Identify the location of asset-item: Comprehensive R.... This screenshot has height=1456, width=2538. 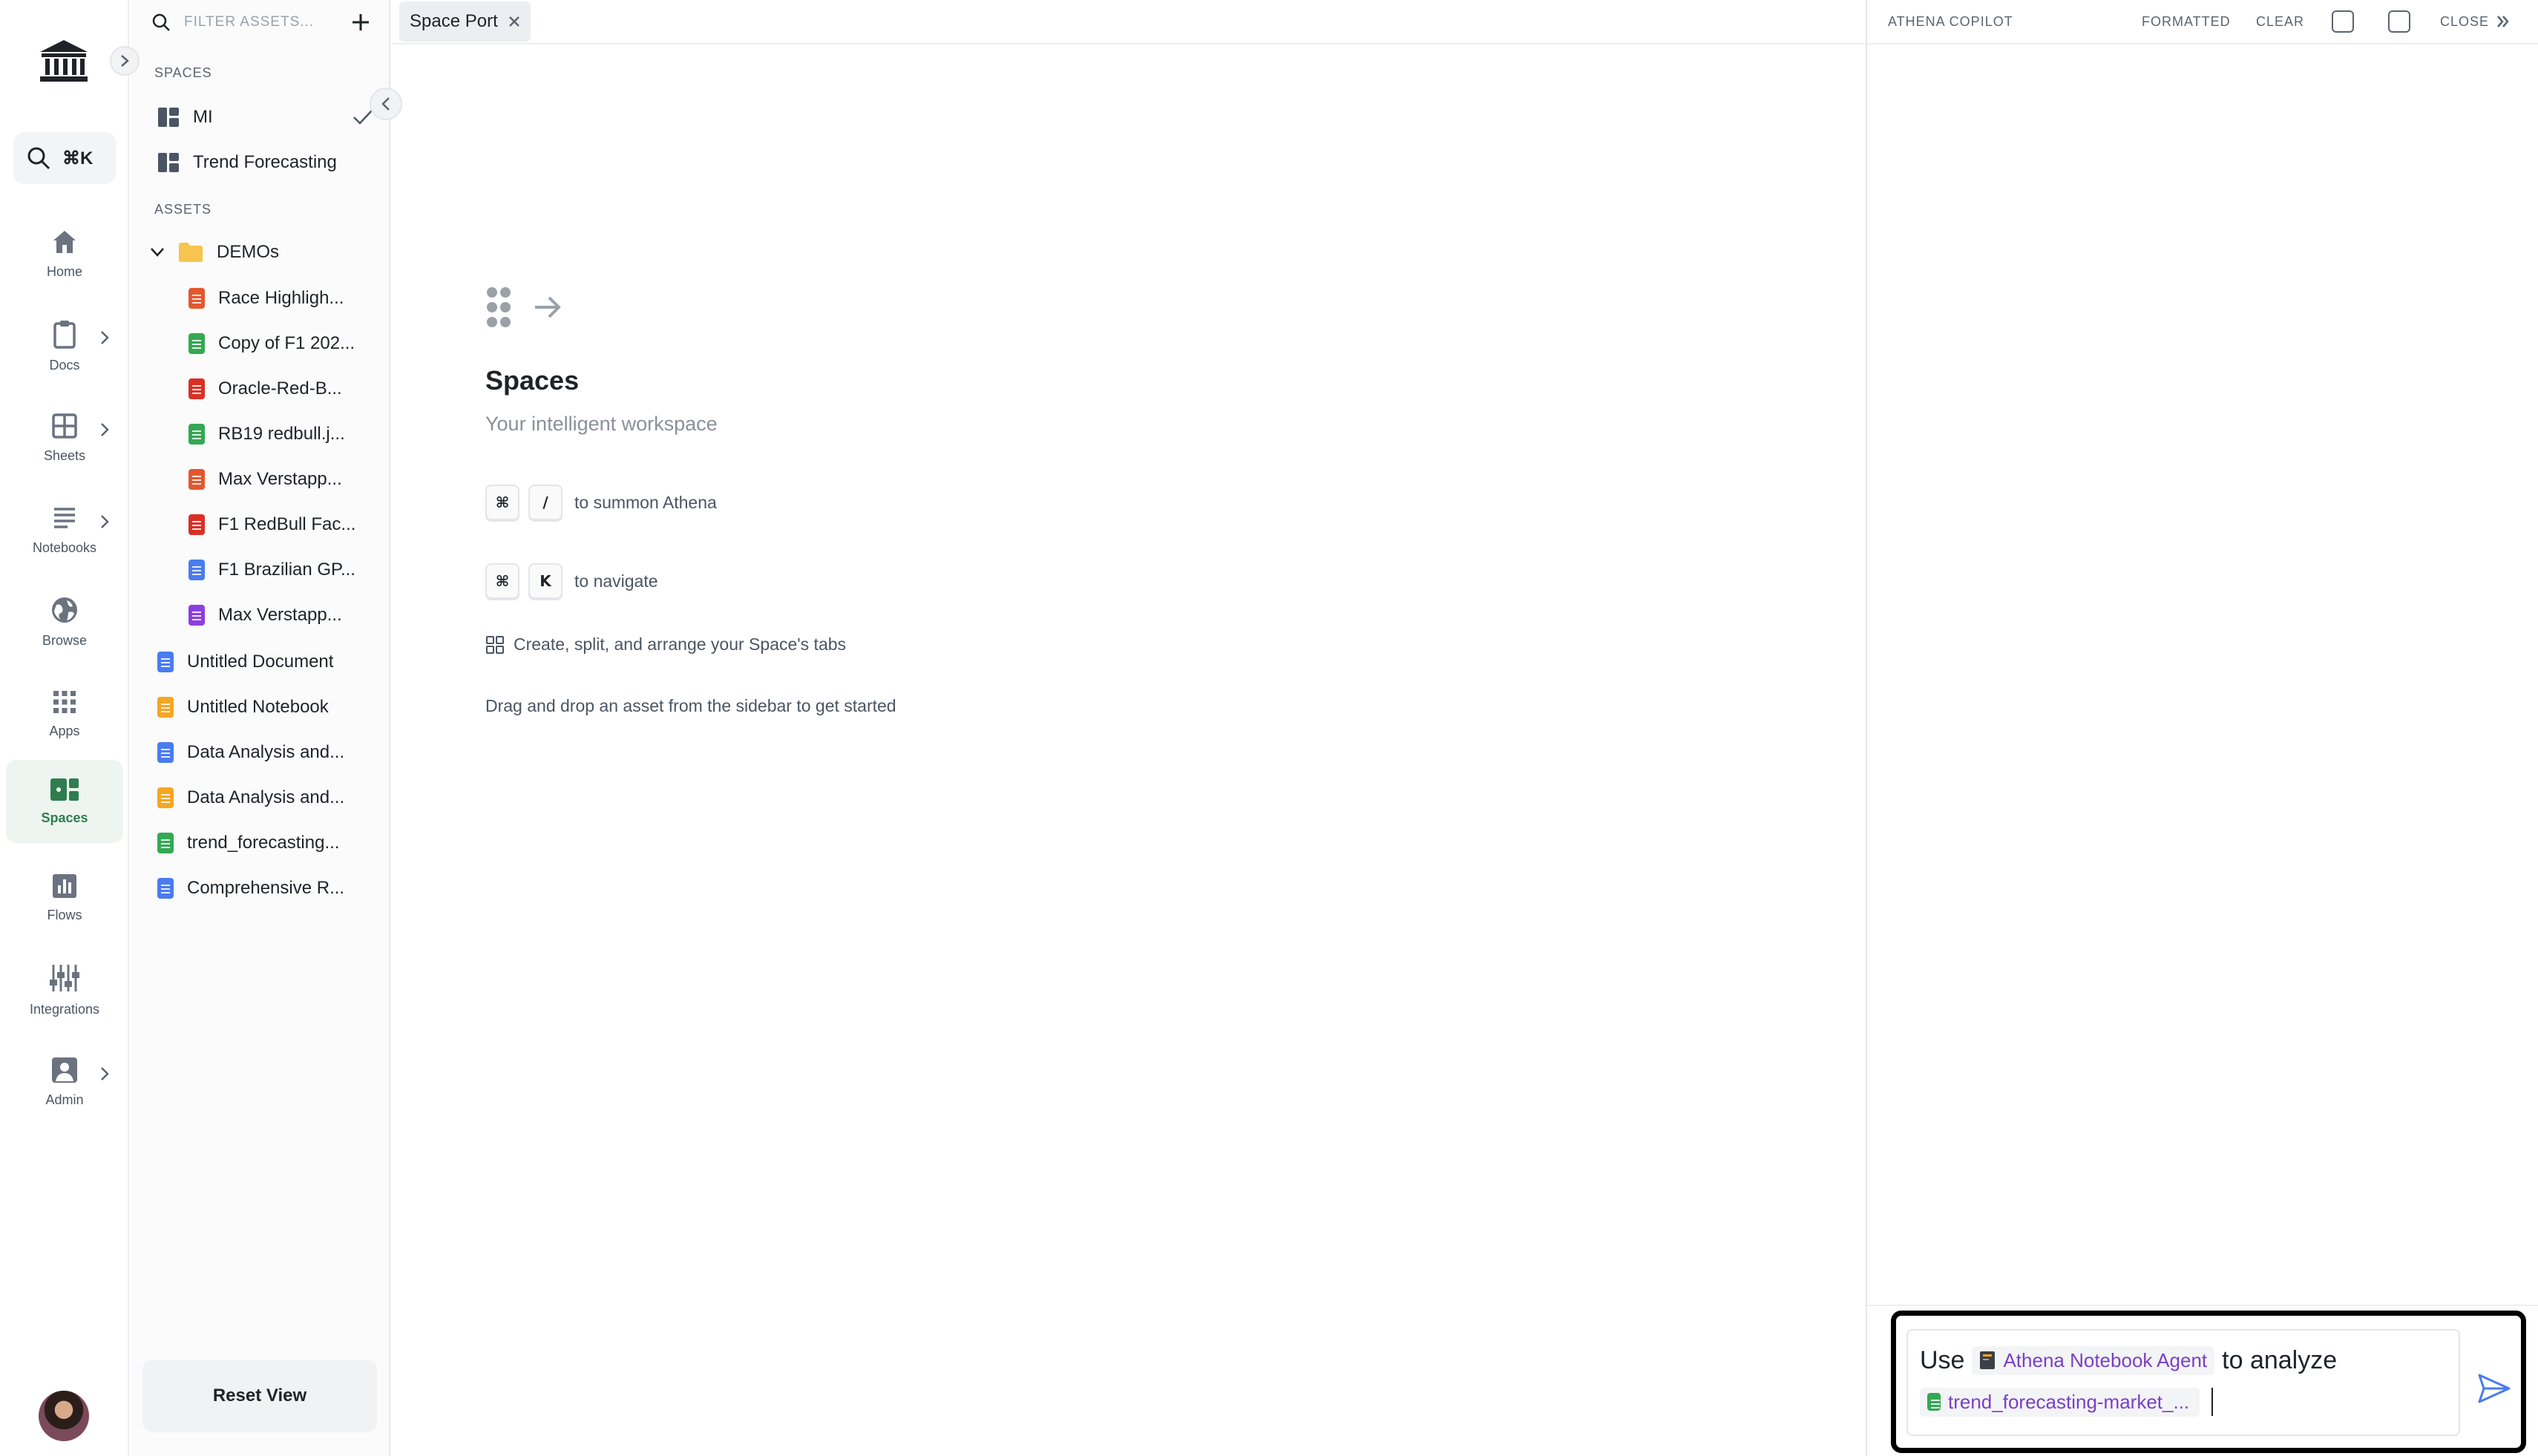
(250, 889).